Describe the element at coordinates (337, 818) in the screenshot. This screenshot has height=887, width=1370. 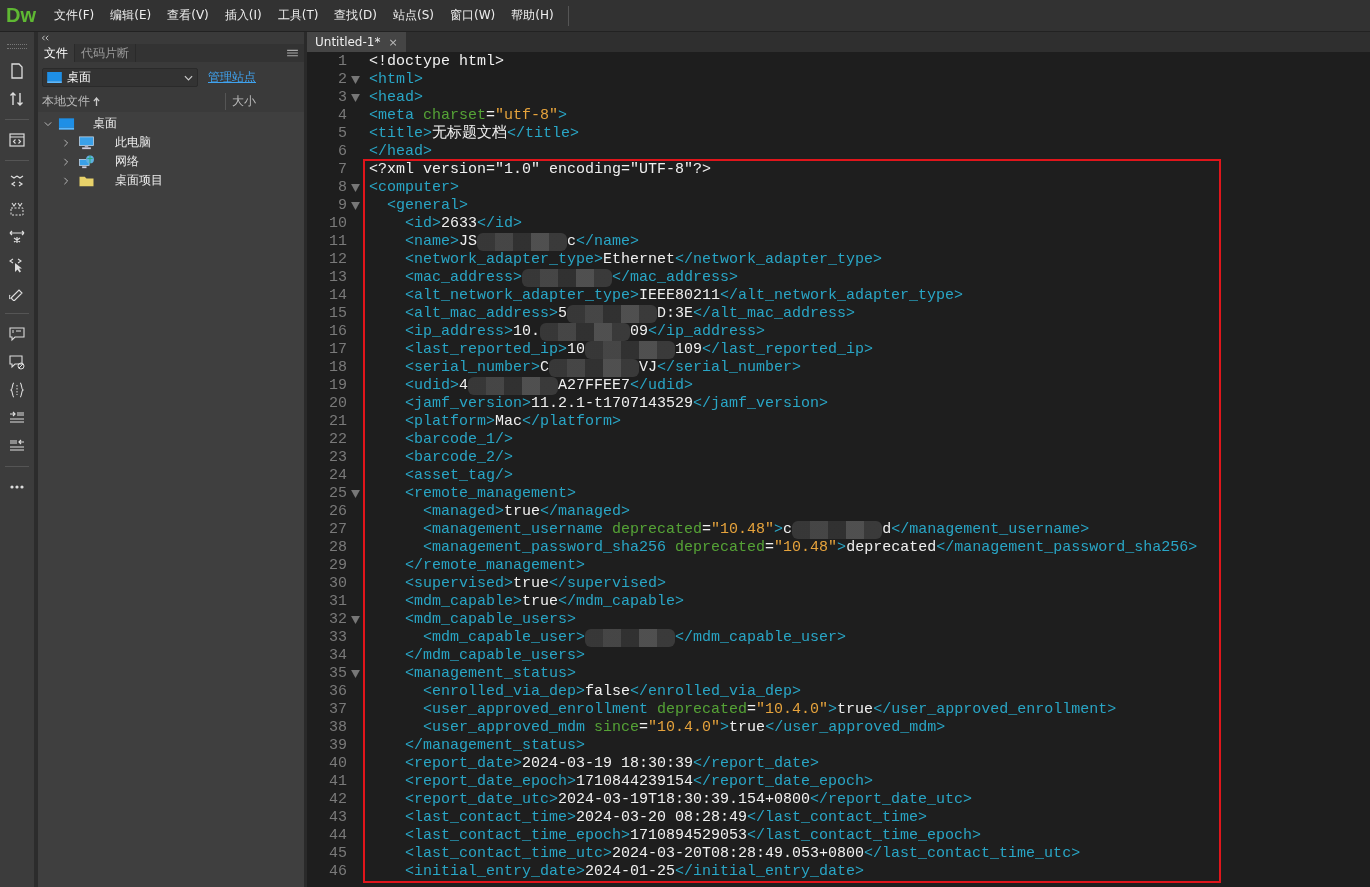
I see `line-number: 43` at that location.